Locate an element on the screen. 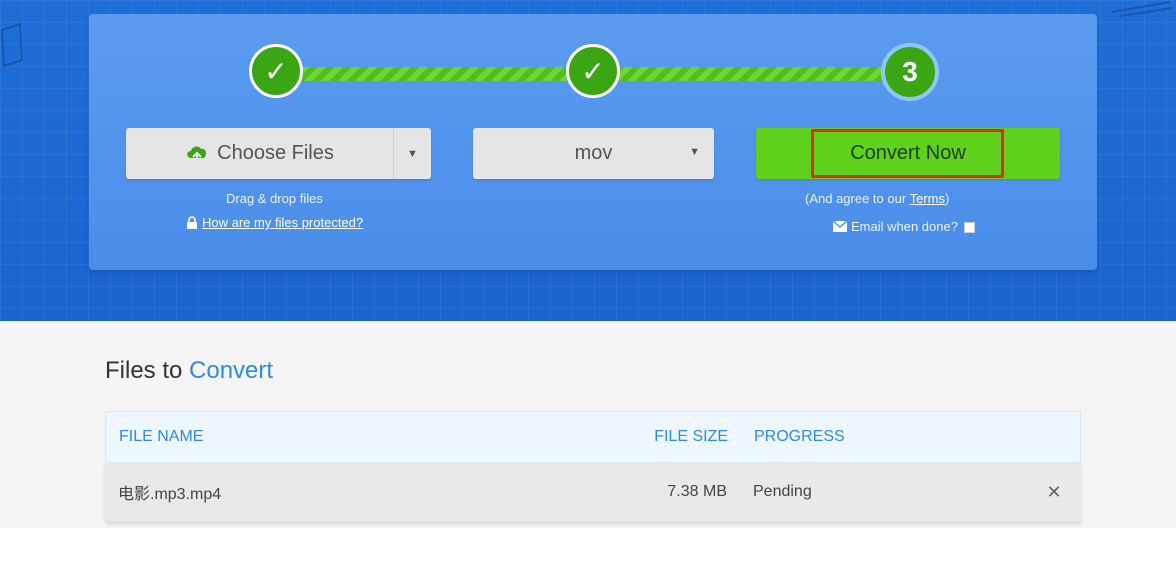 This screenshot has height=564, width=1176. remove-file-button: ✕ is located at coordinates (1054, 492).